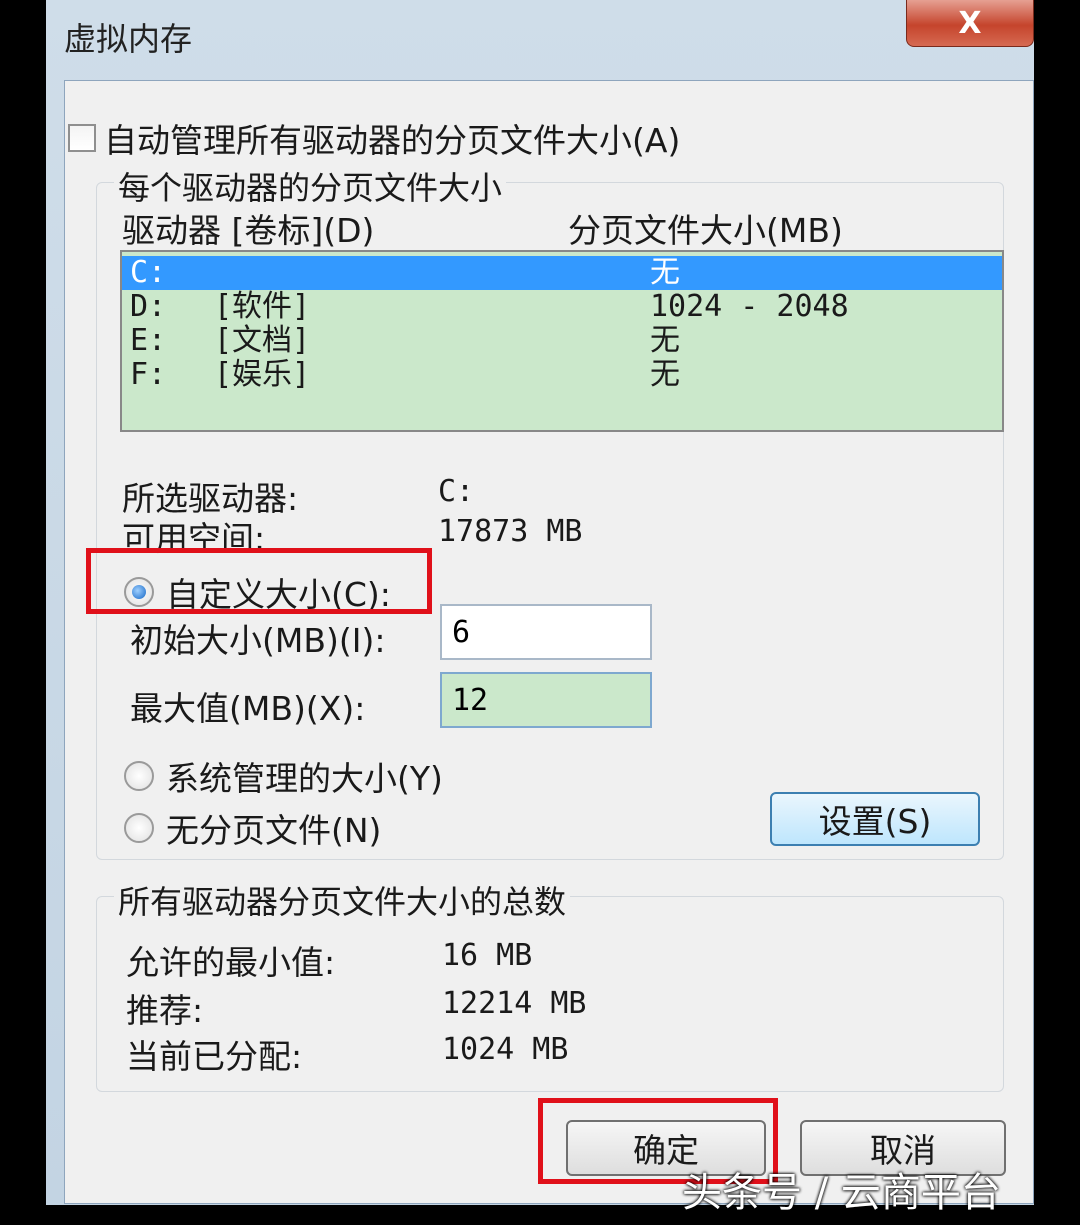  I want to click on auto-manage-checkbox, so click(82, 138).